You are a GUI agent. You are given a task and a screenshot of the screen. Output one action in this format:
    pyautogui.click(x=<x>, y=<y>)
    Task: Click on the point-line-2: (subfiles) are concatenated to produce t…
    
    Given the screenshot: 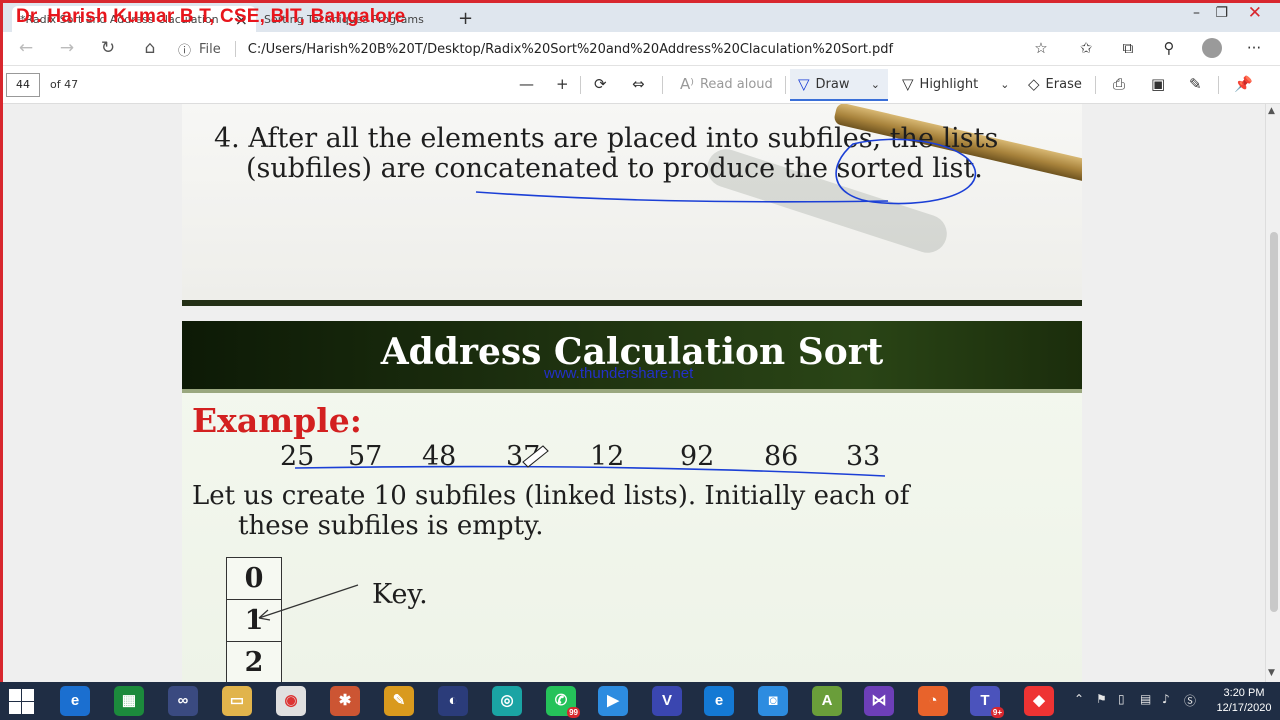 What is the action you would take?
    pyautogui.click(x=614, y=168)
    